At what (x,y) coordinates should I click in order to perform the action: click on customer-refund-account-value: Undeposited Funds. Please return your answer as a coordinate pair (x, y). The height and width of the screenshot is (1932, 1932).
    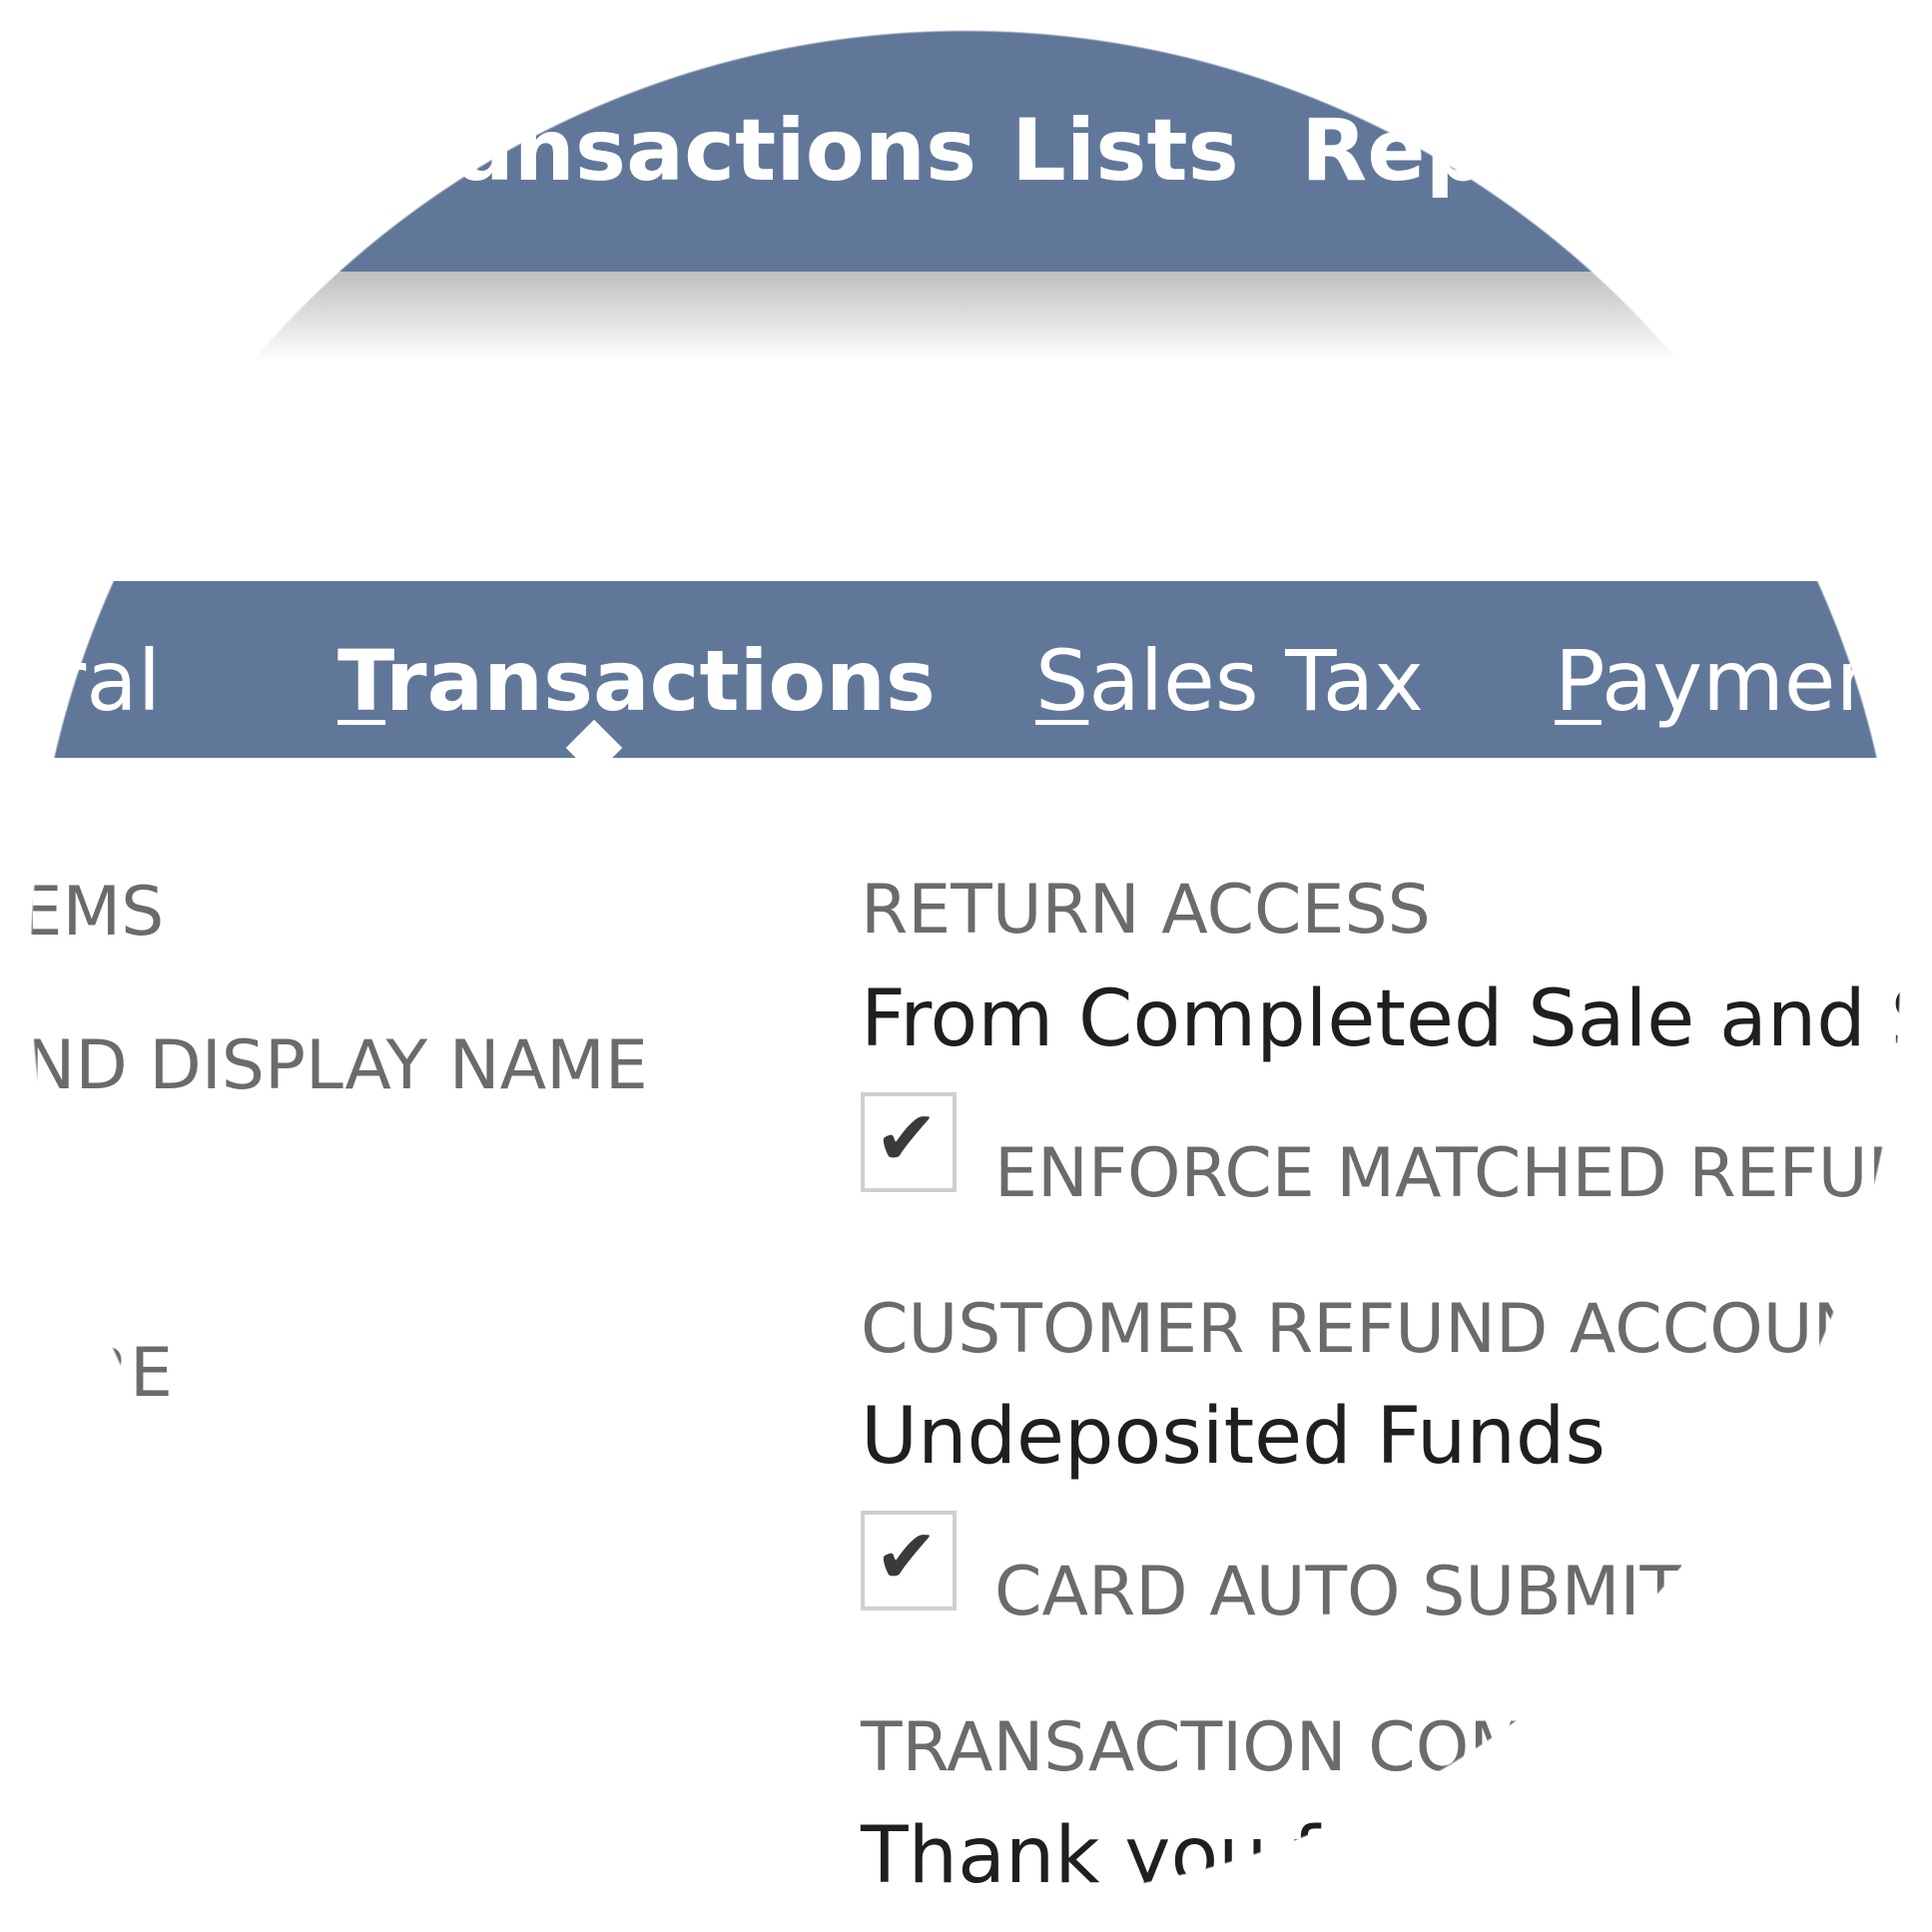
    Looking at the image, I should click on (1234, 1437).